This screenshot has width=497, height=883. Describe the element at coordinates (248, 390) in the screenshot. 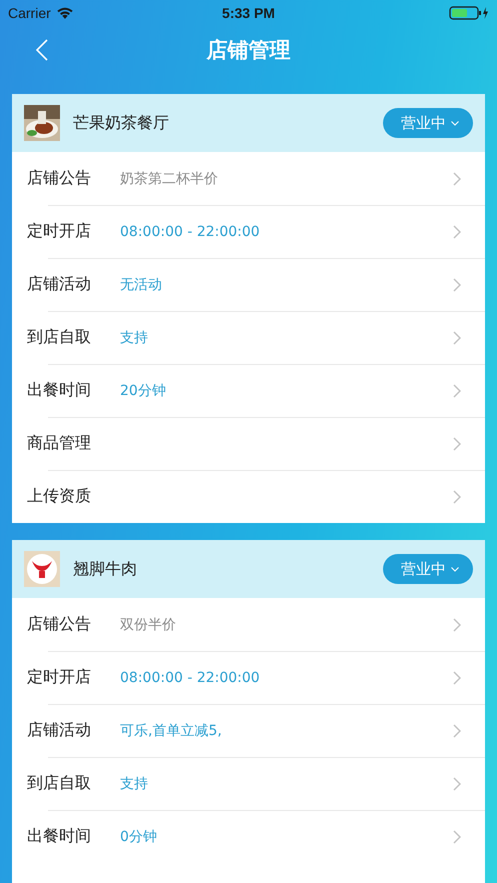

I see `settings-row: 出餐时间 20分钟` at that location.